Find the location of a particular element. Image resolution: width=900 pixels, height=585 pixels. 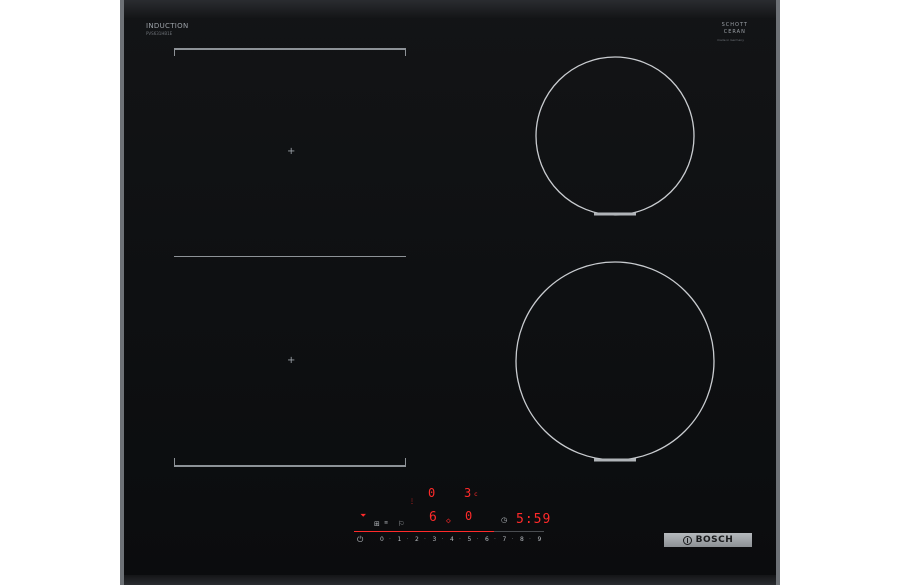

power-level-5: 5 is located at coordinates (470, 539).